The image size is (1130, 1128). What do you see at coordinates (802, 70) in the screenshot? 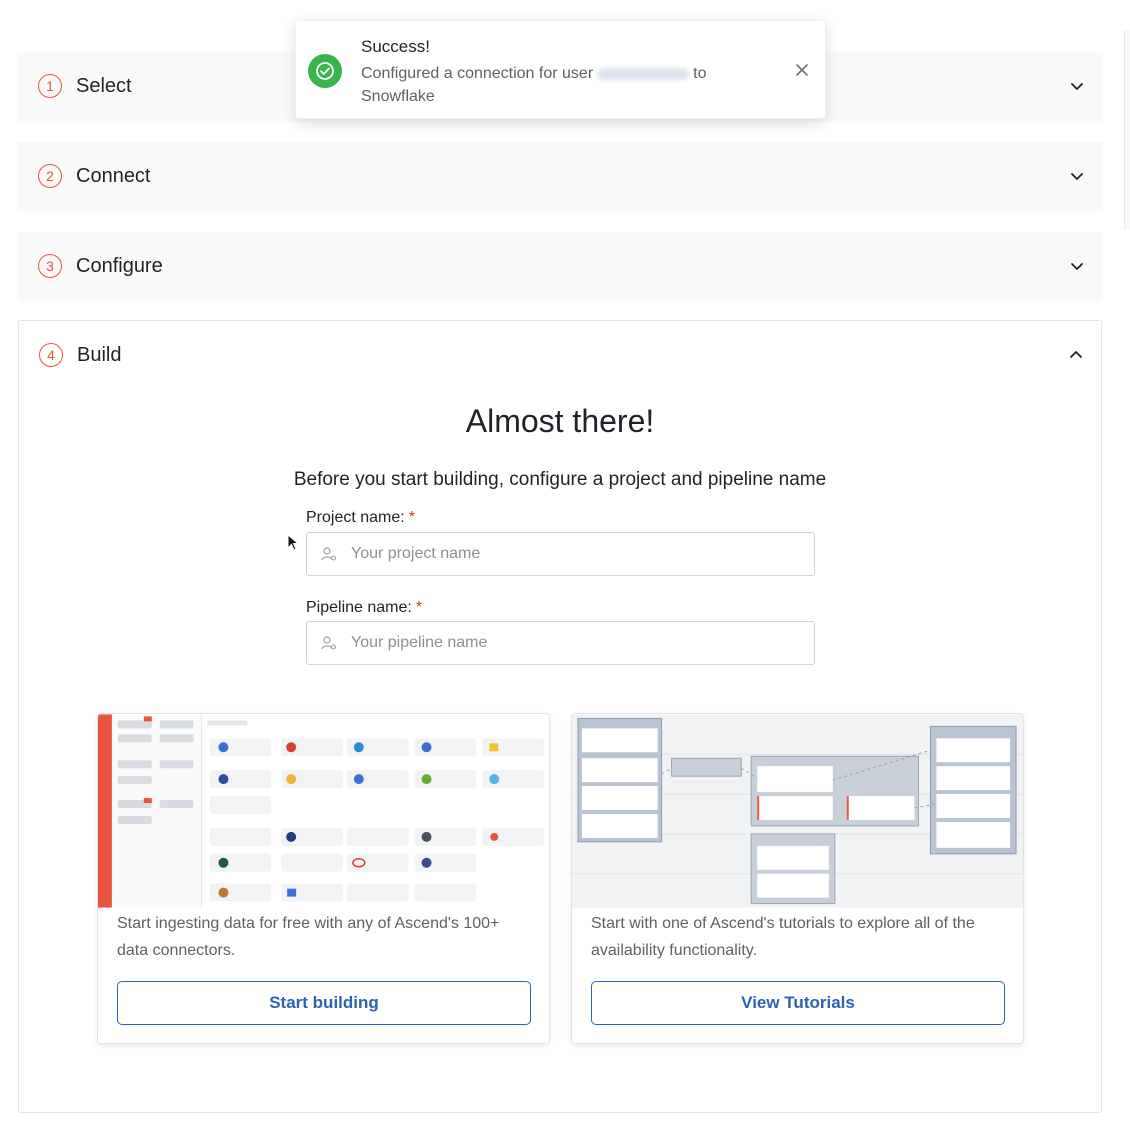
I see `close-icon` at bounding box center [802, 70].